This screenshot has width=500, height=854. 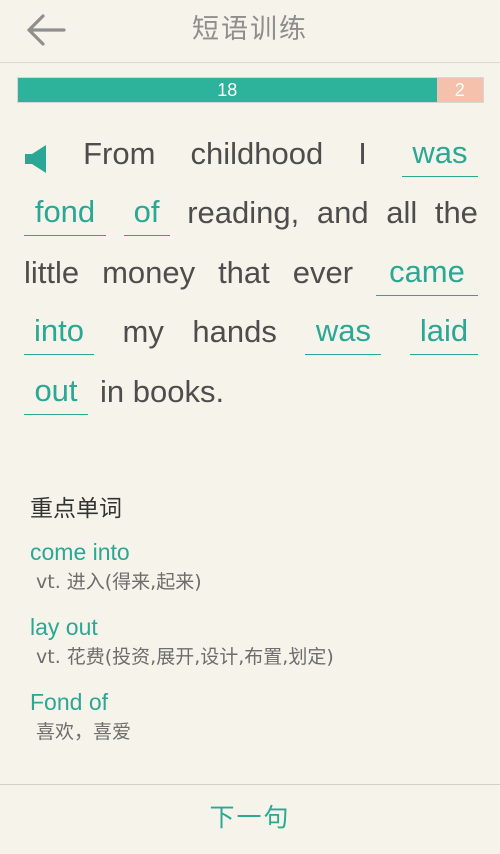 I want to click on sentence-line: into my hands was laid, so click(x=251, y=329).